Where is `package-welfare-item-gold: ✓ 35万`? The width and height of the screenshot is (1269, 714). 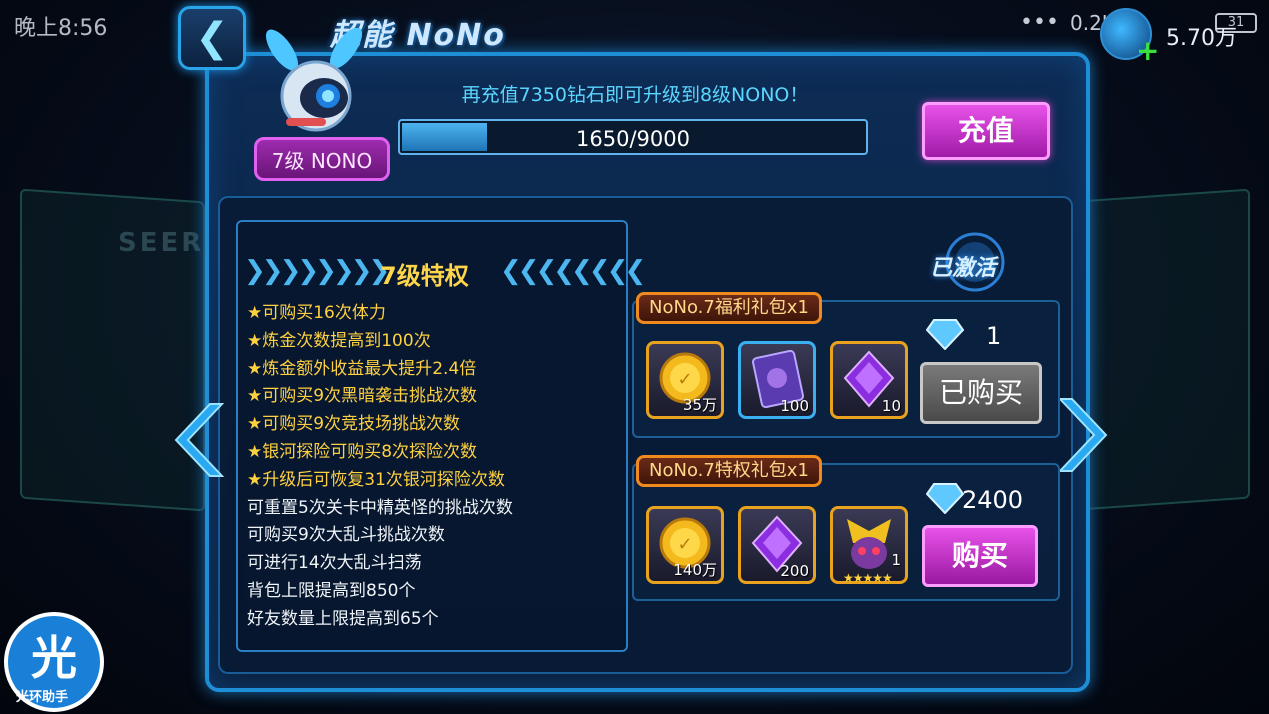
package-welfare-item-gold: ✓ 35万 is located at coordinates (685, 380).